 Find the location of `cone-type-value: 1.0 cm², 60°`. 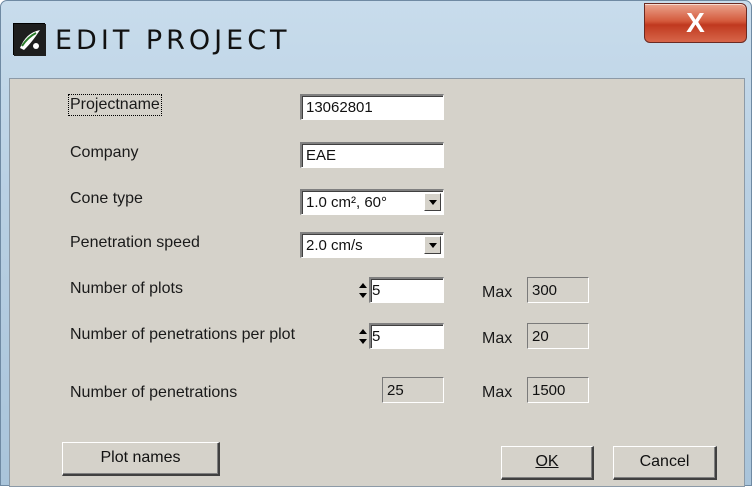

cone-type-value: 1.0 cm², 60° is located at coordinates (347, 202).